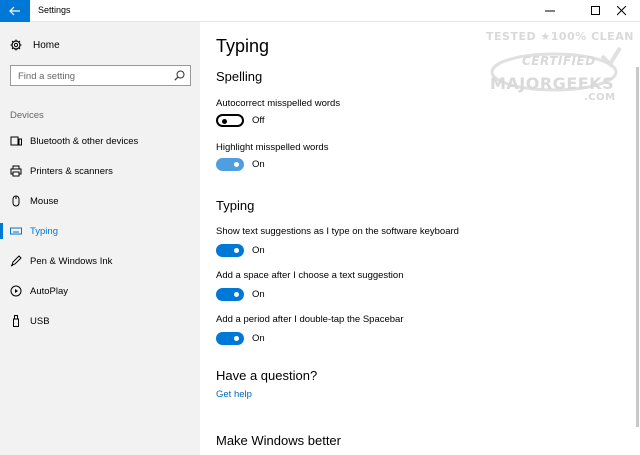 The height and width of the screenshot is (455, 640). Describe the element at coordinates (100, 75) in the screenshot. I see `search-input: Find a setting` at that location.